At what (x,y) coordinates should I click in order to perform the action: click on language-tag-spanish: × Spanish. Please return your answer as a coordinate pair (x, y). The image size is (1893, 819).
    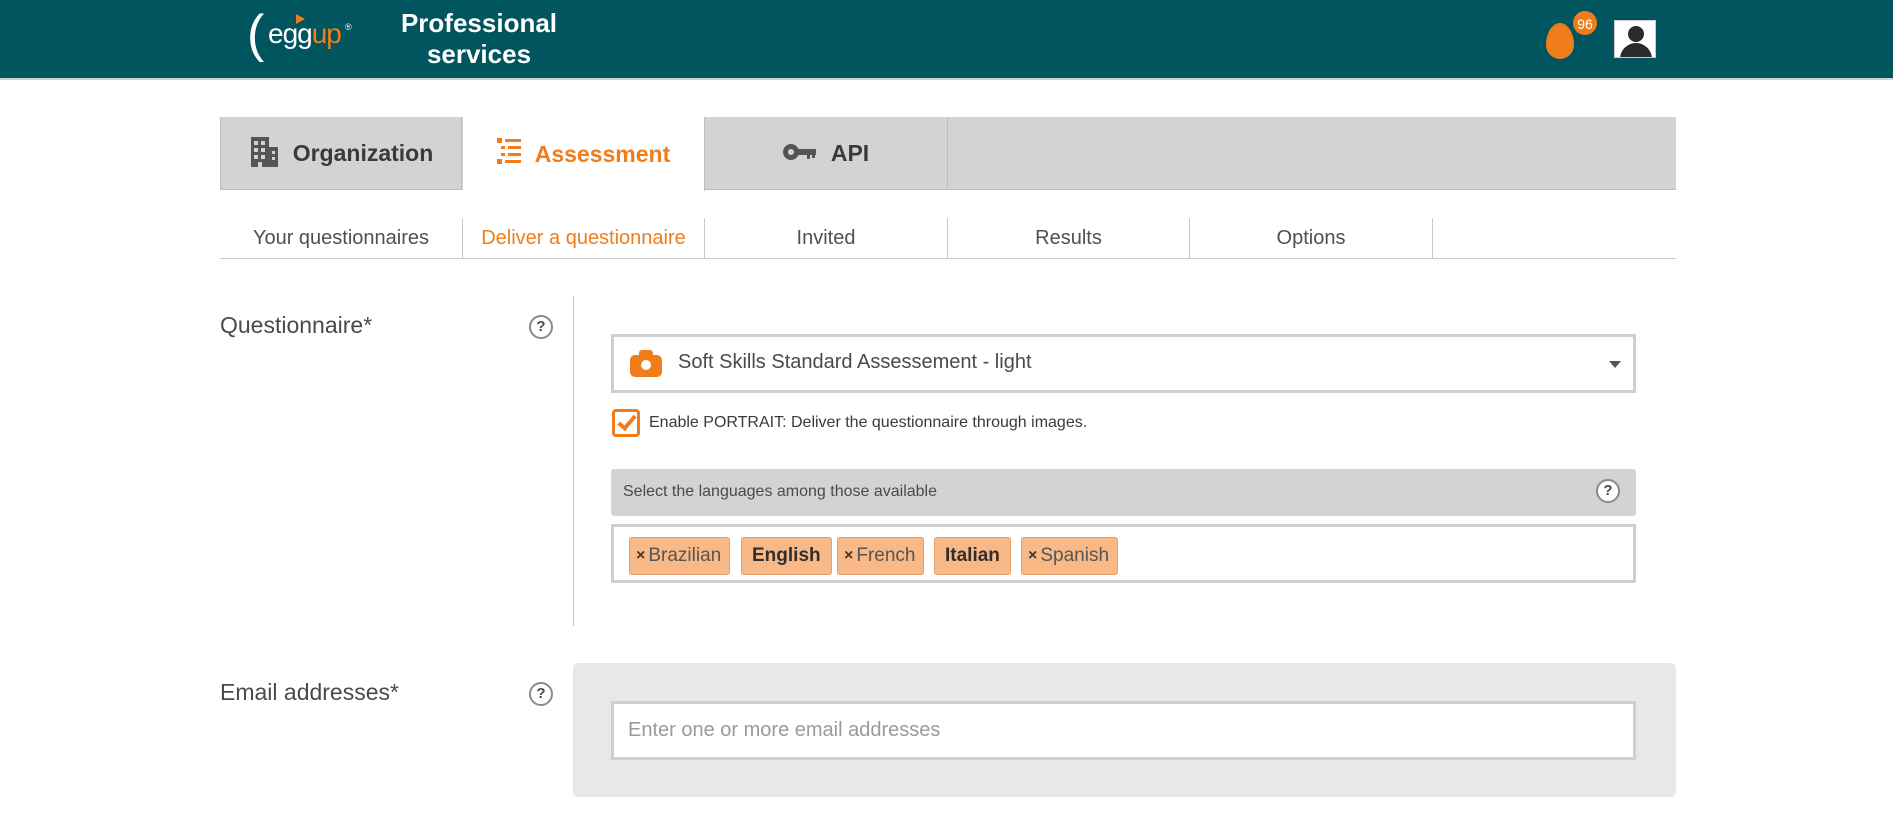
    Looking at the image, I should click on (1070, 556).